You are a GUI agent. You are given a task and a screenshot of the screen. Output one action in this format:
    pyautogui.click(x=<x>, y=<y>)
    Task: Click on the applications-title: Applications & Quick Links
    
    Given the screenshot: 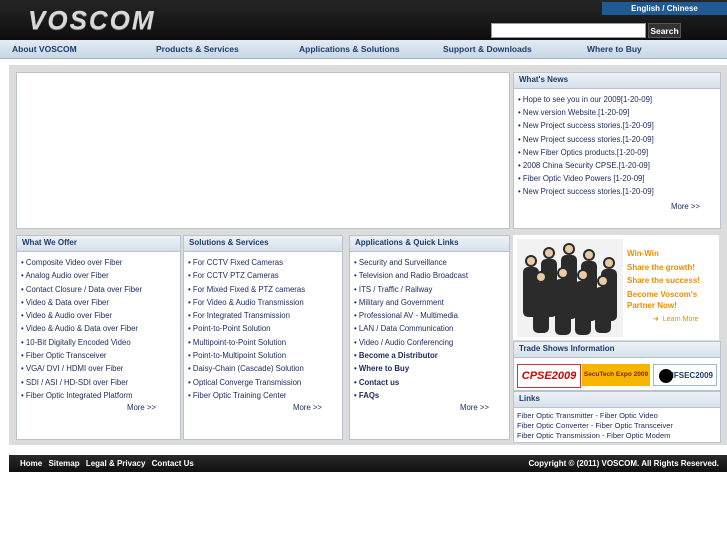 What is the action you would take?
    pyautogui.click(x=429, y=244)
    